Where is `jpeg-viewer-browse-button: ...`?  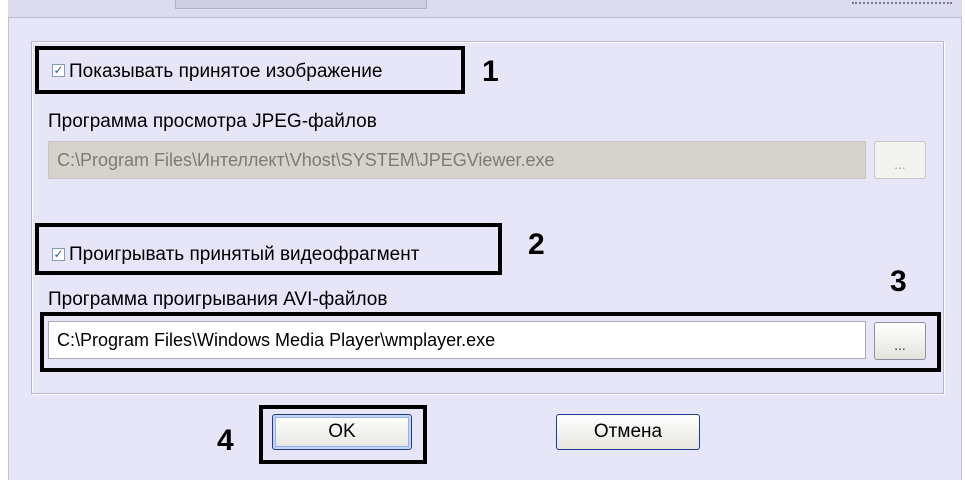
jpeg-viewer-browse-button: ... is located at coordinates (900, 160).